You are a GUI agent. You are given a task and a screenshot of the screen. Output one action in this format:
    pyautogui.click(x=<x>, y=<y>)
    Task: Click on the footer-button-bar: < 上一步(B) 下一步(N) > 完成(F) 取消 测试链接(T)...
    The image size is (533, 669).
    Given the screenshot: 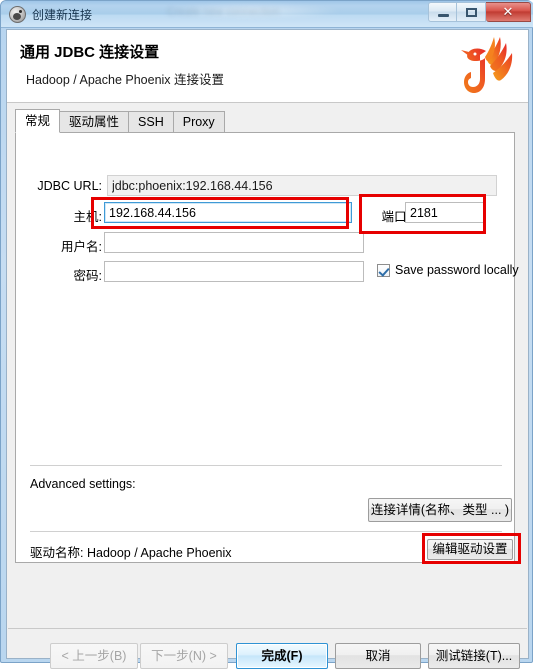 What is the action you would take?
    pyautogui.click(x=267, y=649)
    